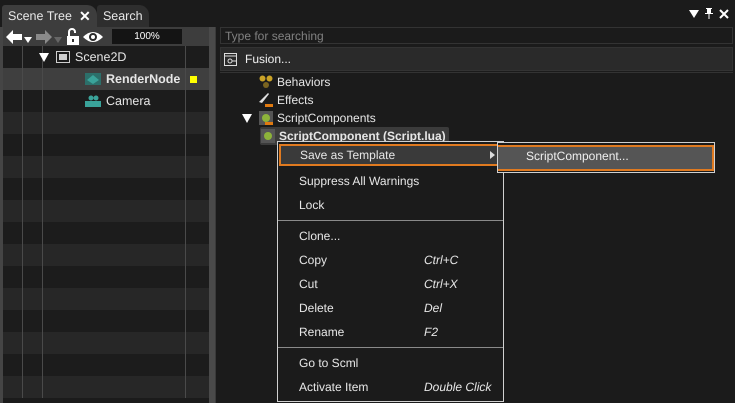 Image resolution: width=735 pixels, height=403 pixels. Describe the element at coordinates (73, 36) in the screenshot. I see `unlocked-padlock-icon` at that location.